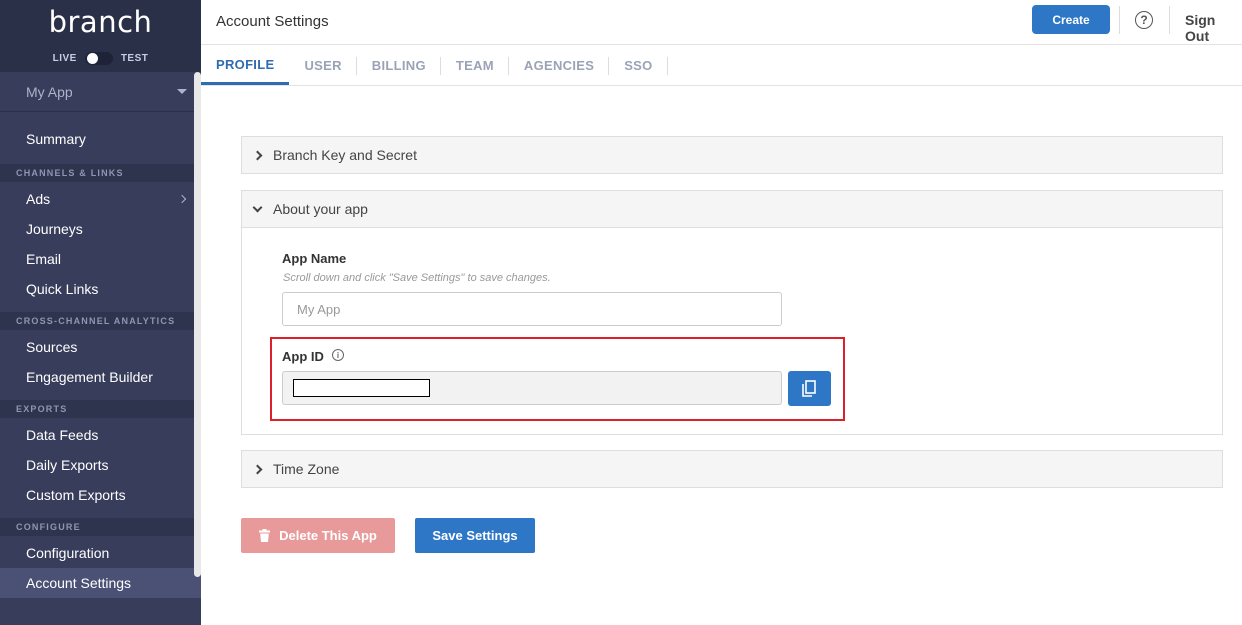  Describe the element at coordinates (52, 347) in the screenshot. I see `sidebar-item-label: Sources` at that location.